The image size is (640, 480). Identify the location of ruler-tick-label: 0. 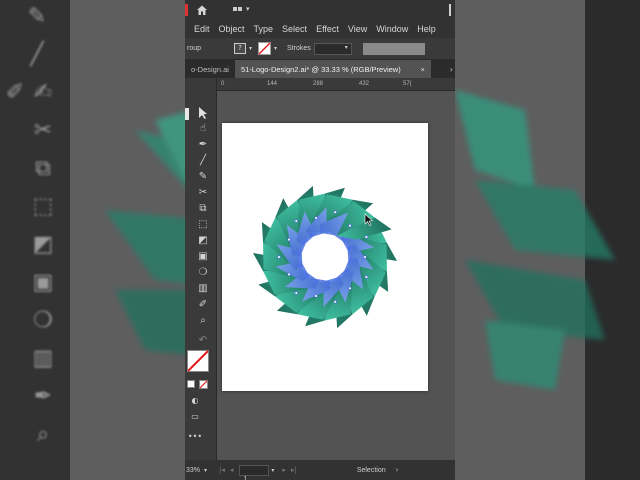
(223, 84).